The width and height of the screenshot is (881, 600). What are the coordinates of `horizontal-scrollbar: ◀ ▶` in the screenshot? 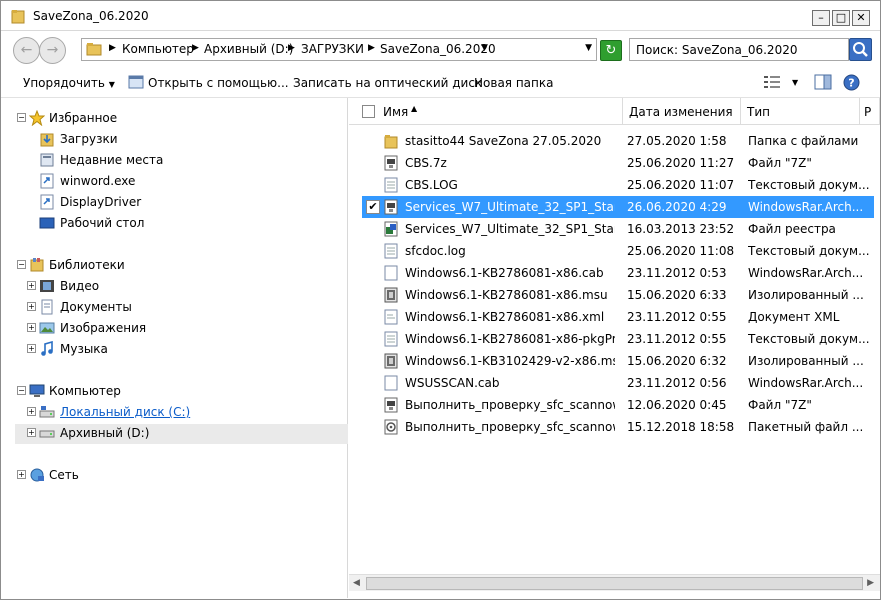 It's located at (614, 582).